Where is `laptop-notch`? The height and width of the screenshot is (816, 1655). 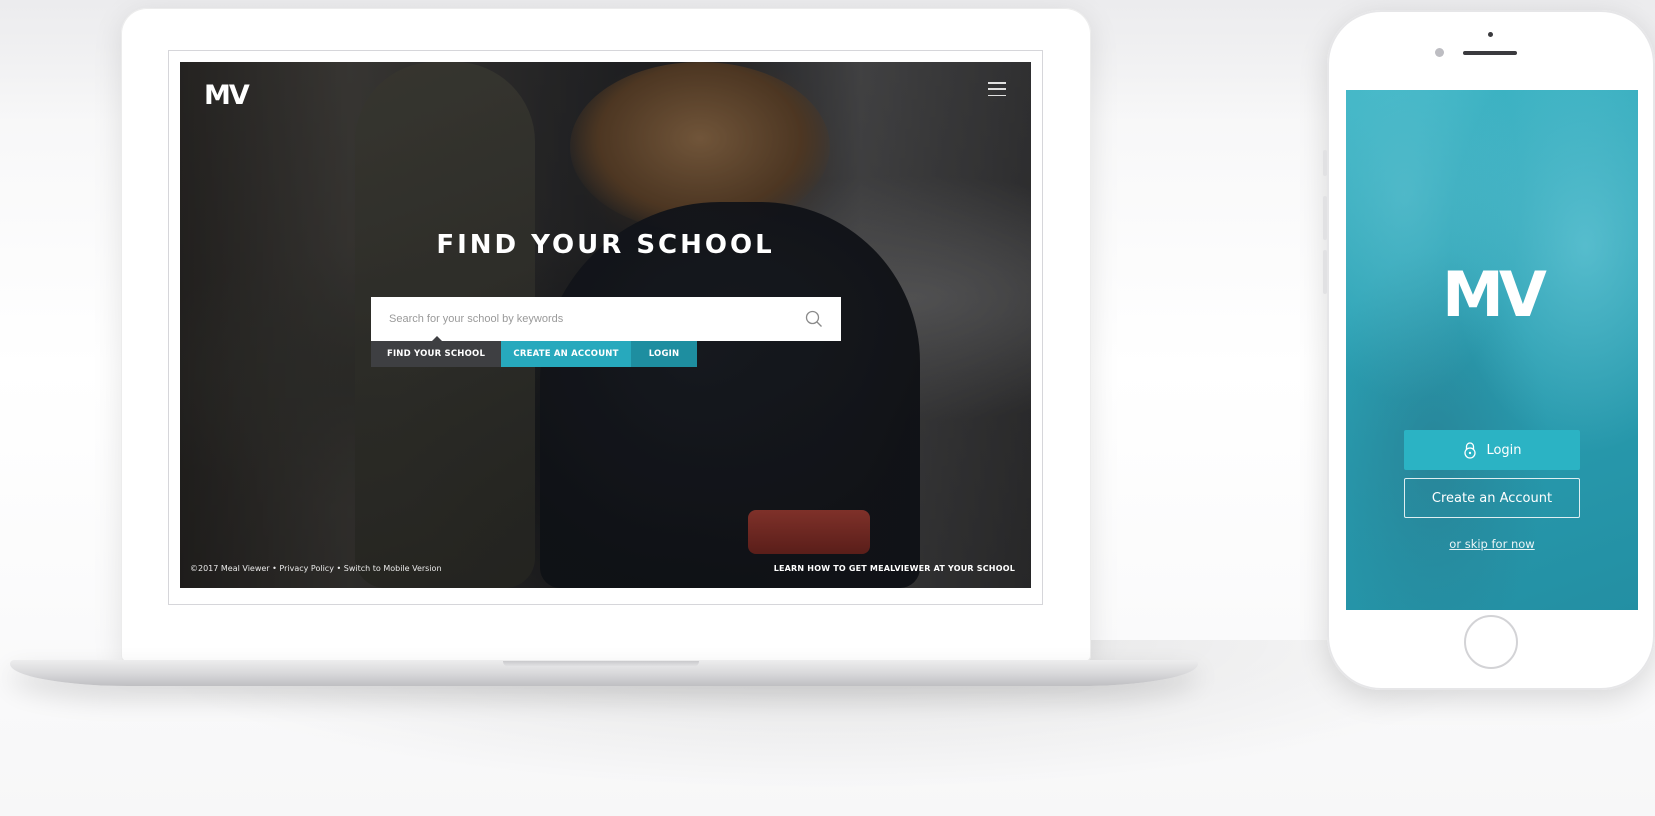 laptop-notch is located at coordinates (601, 664).